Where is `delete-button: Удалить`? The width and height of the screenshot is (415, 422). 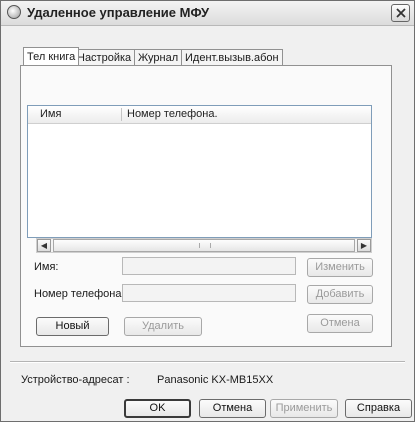
delete-button: Удалить is located at coordinates (163, 326).